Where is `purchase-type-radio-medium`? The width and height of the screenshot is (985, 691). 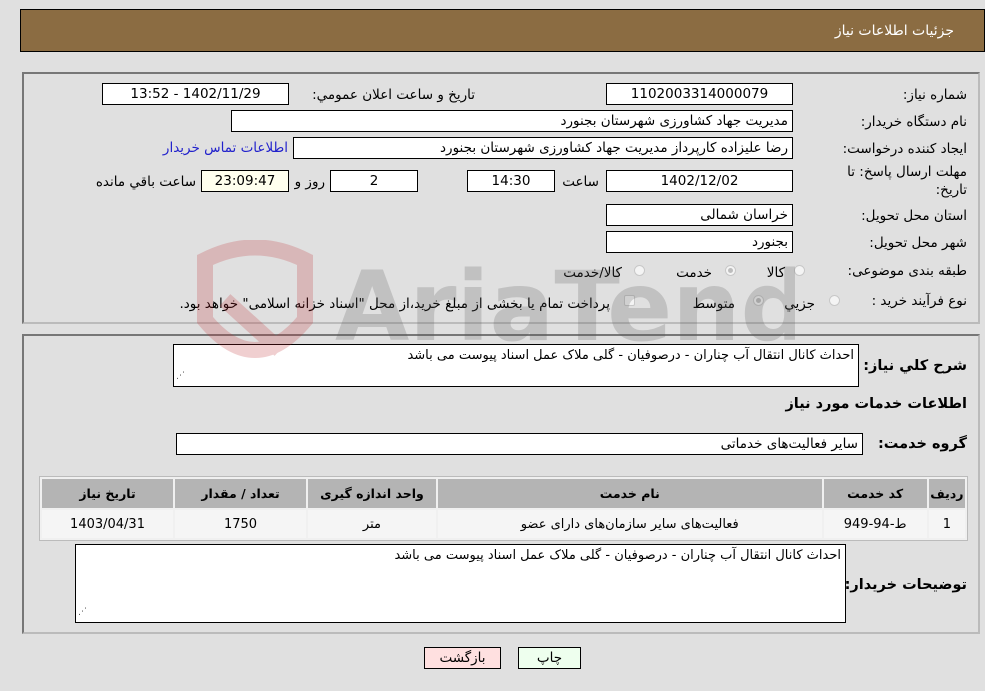
purchase-type-radio-medium is located at coordinates (758, 300).